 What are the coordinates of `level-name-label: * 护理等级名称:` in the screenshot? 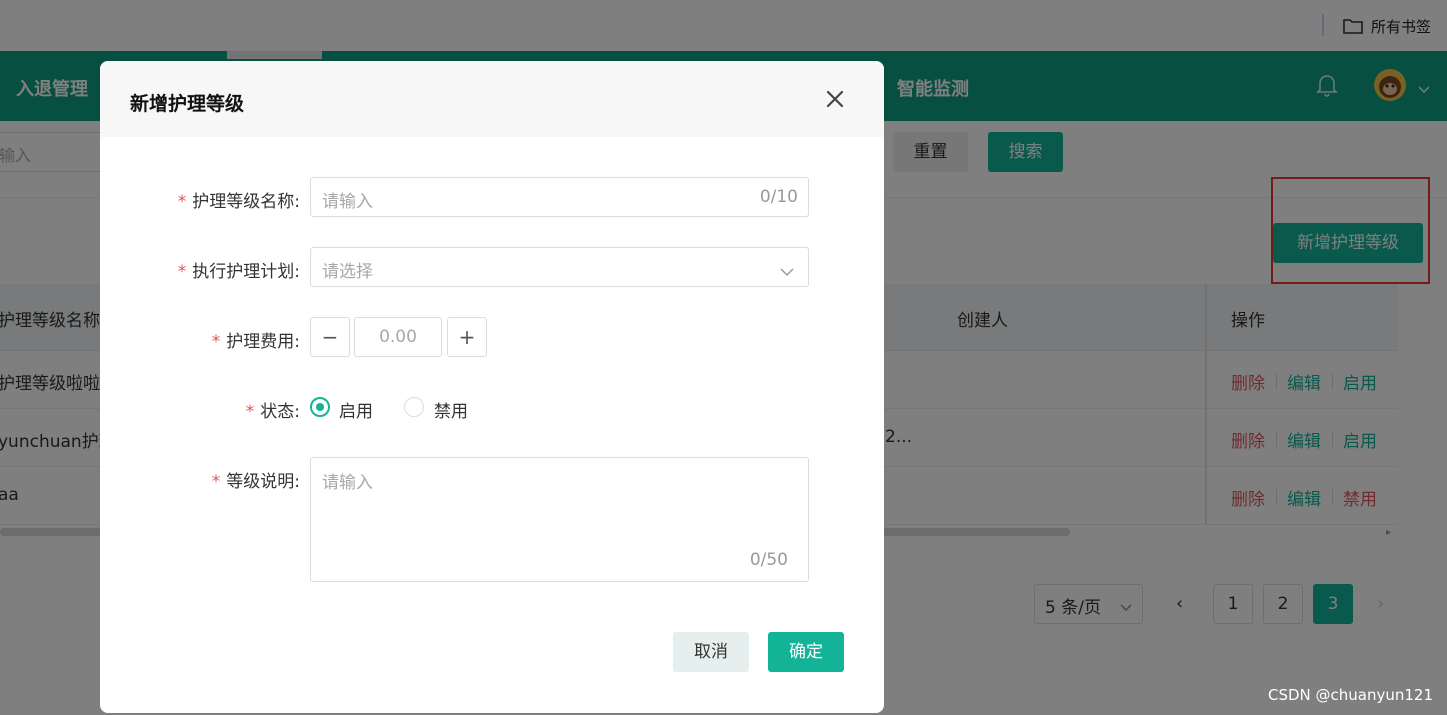 It's located at (238, 202).